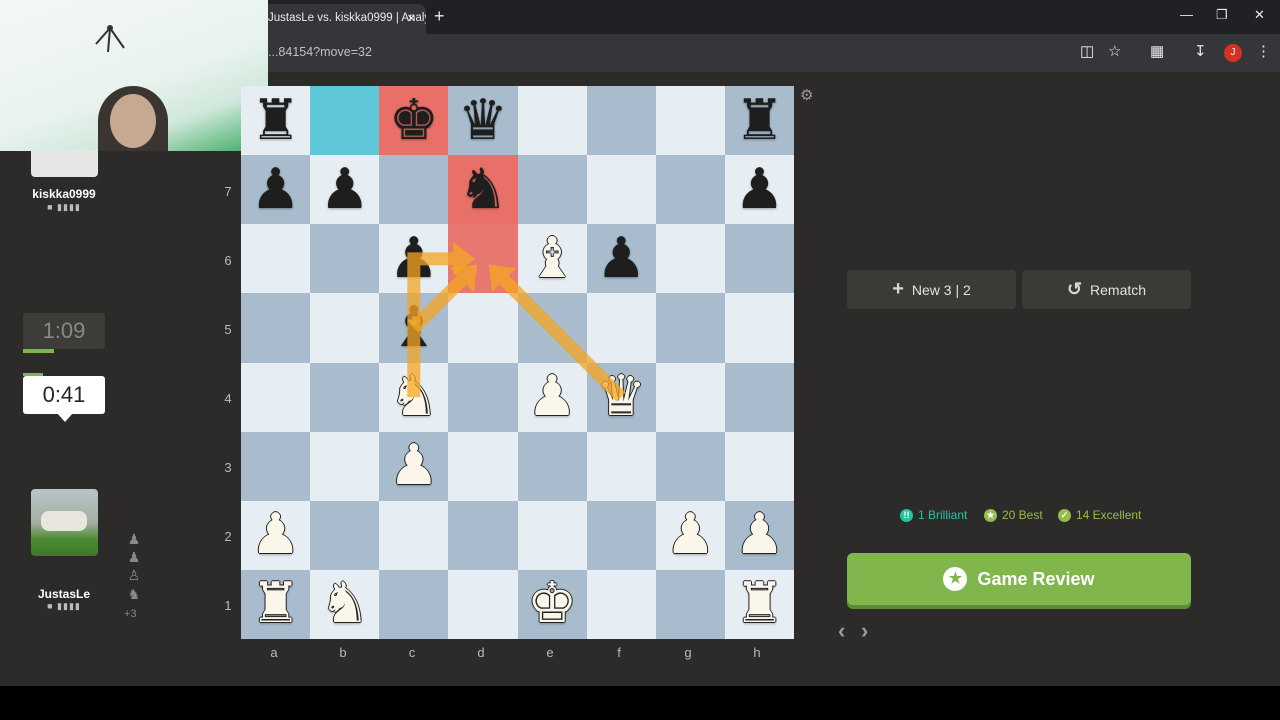 This screenshot has height=720, width=1280. What do you see at coordinates (841, 631) in the screenshot?
I see `previous-move-chevron-icon: ‹` at bounding box center [841, 631].